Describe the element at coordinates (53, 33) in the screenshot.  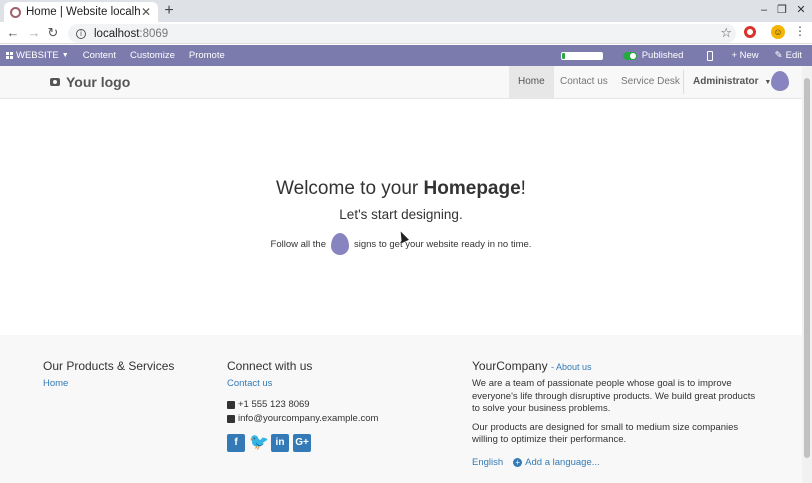
I see `reload-icon: ↻` at that location.